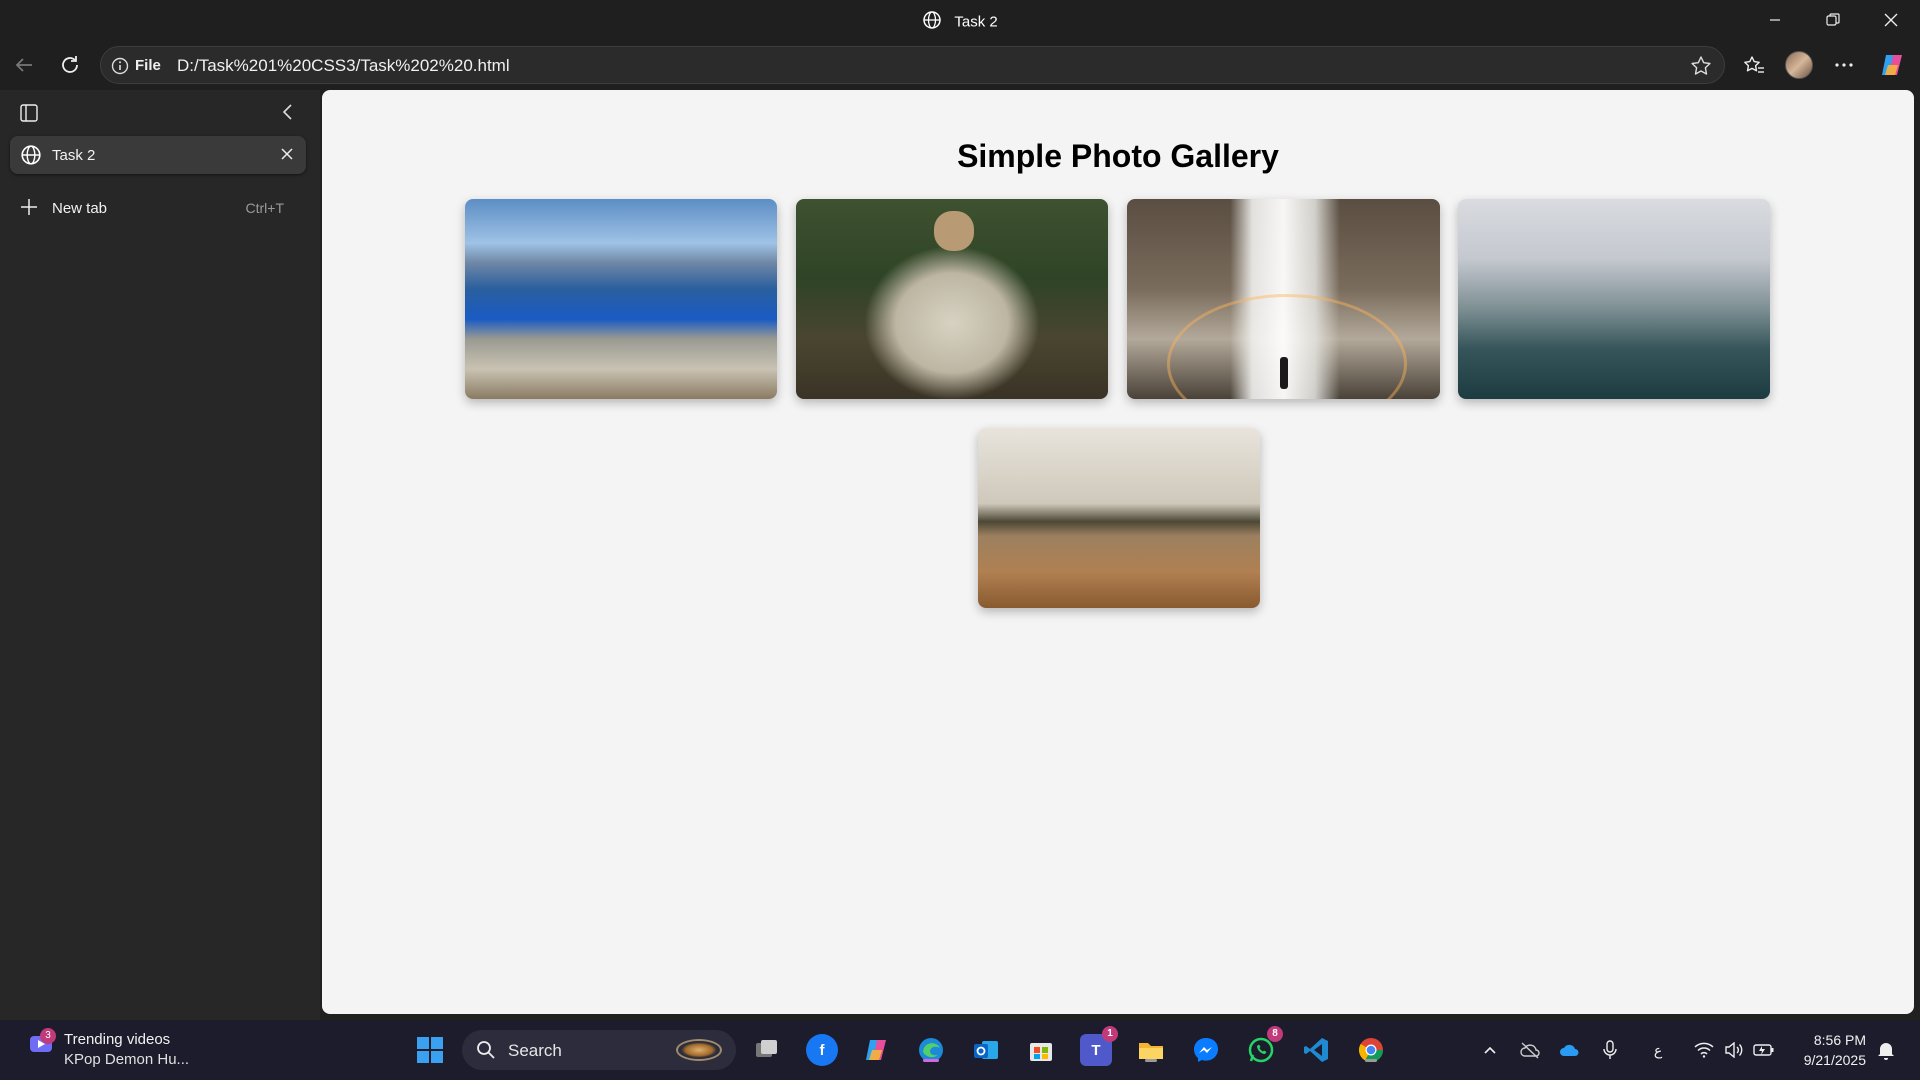  What do you see at coordinates (1530, 1050) in the screenshot?
I see `cloud-off-icon` at bounding box center [1530, 1050].